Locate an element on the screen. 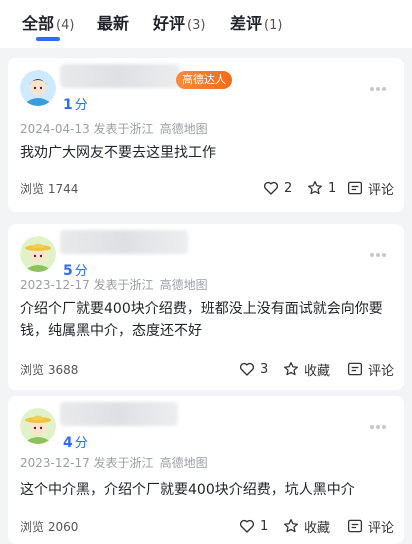  review-content: 我劝广大网友不要去这里找工作 is located at coordinates (118, 153).